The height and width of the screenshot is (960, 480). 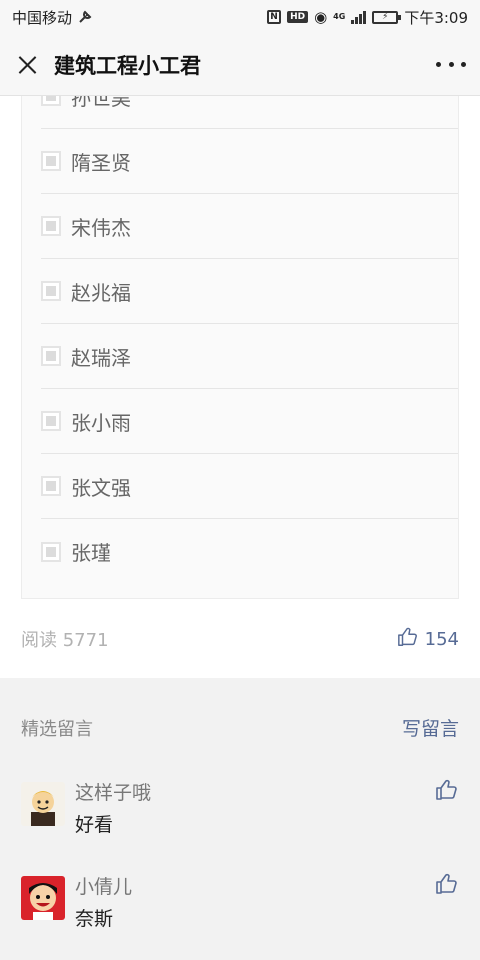 What do you see at coordinates (249, 356) in the screenshot?
I see `list-item: 赵瑞泽` at bounding box center [249, 356].